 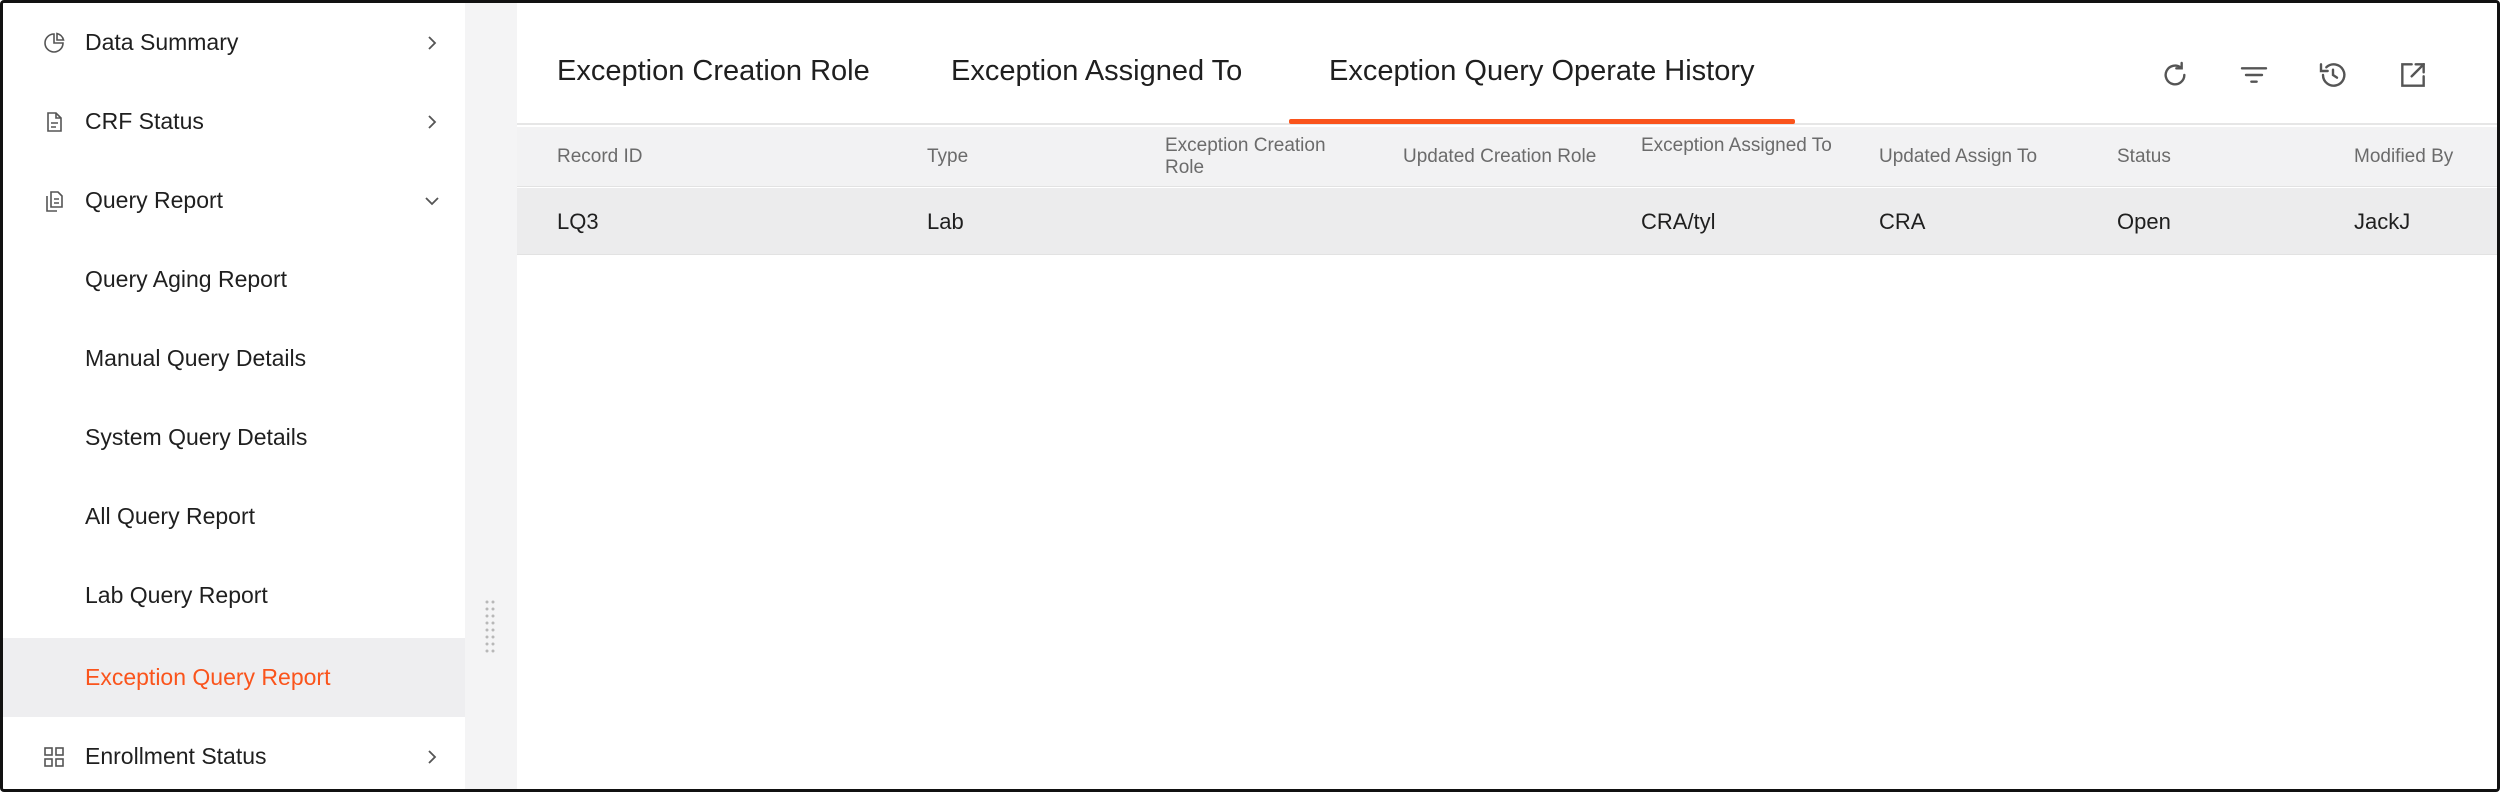 What do you see at coordinates (2144, 221) in the screenshot?
I see `cell-status: Open` at bounding box center [2144, 221].